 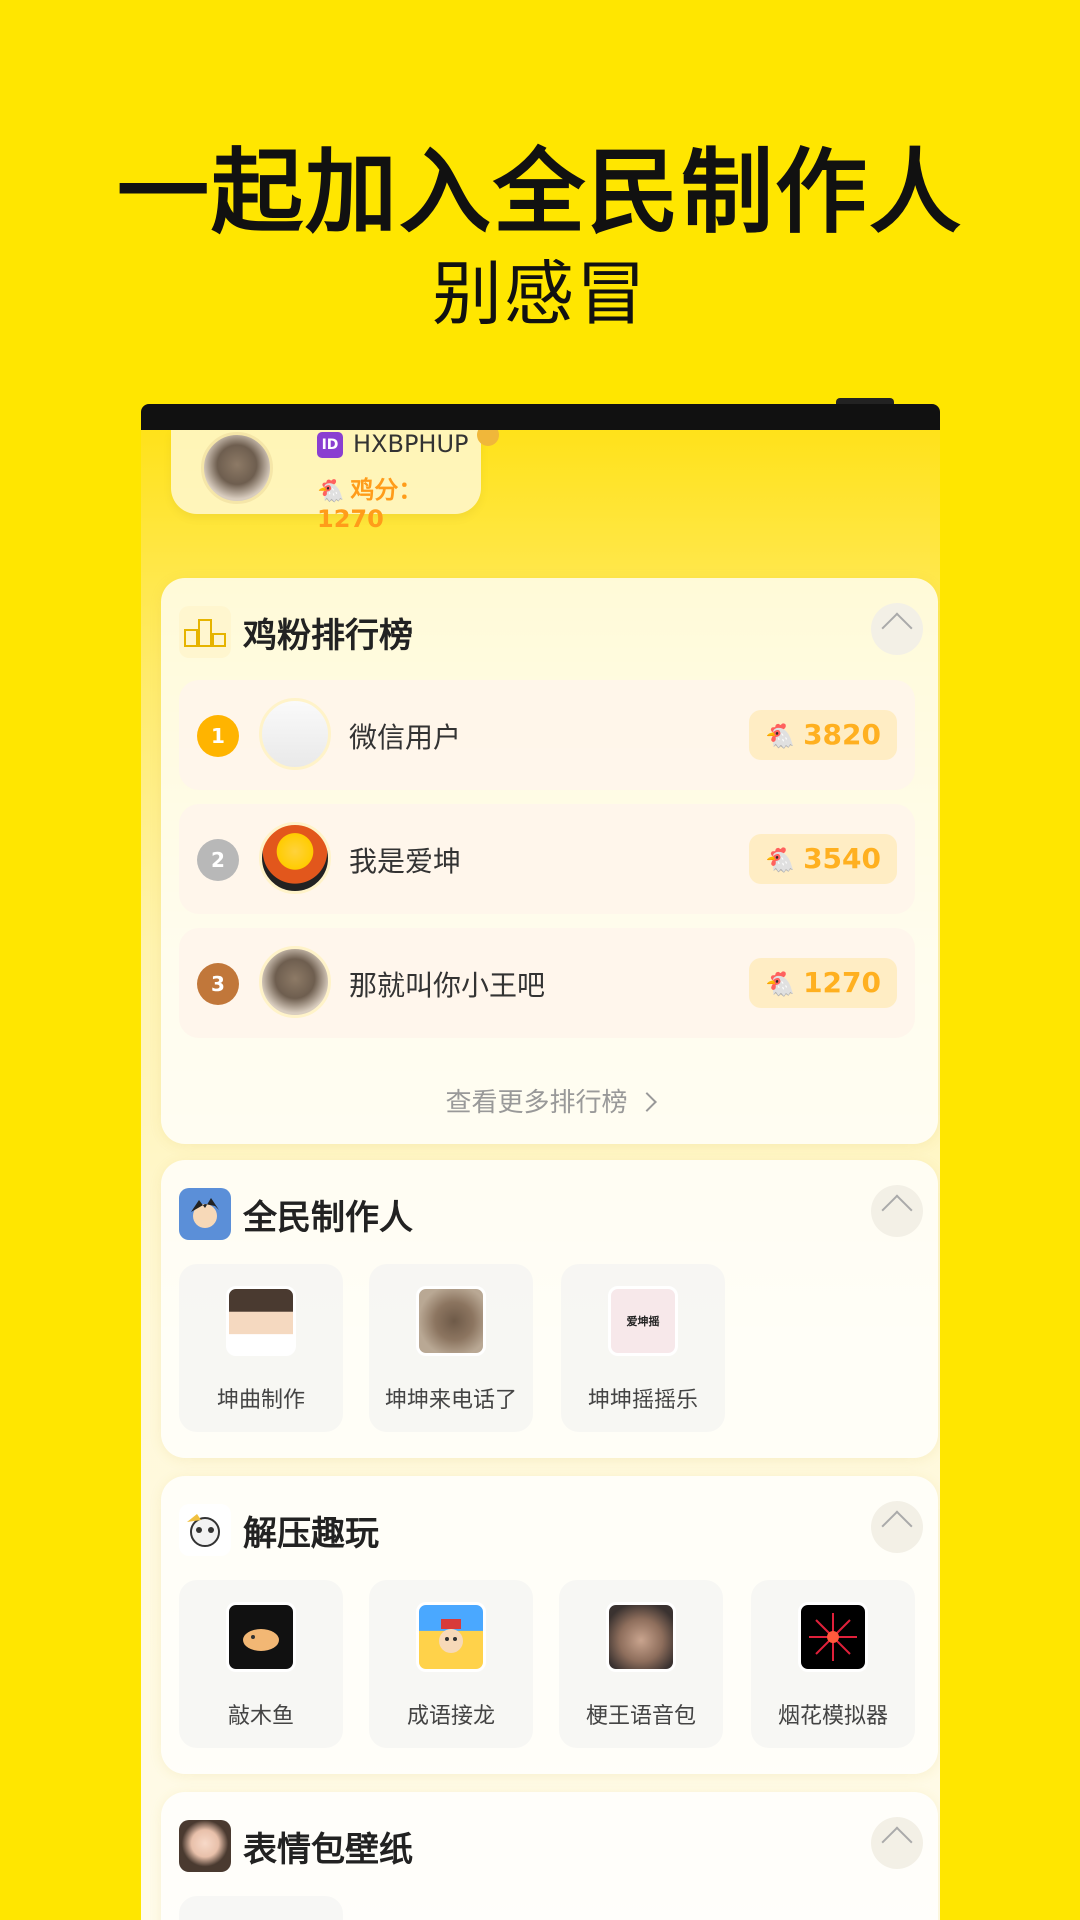 I want to click on tile-label: 坤曲制作, so click(x=260, y=1400).